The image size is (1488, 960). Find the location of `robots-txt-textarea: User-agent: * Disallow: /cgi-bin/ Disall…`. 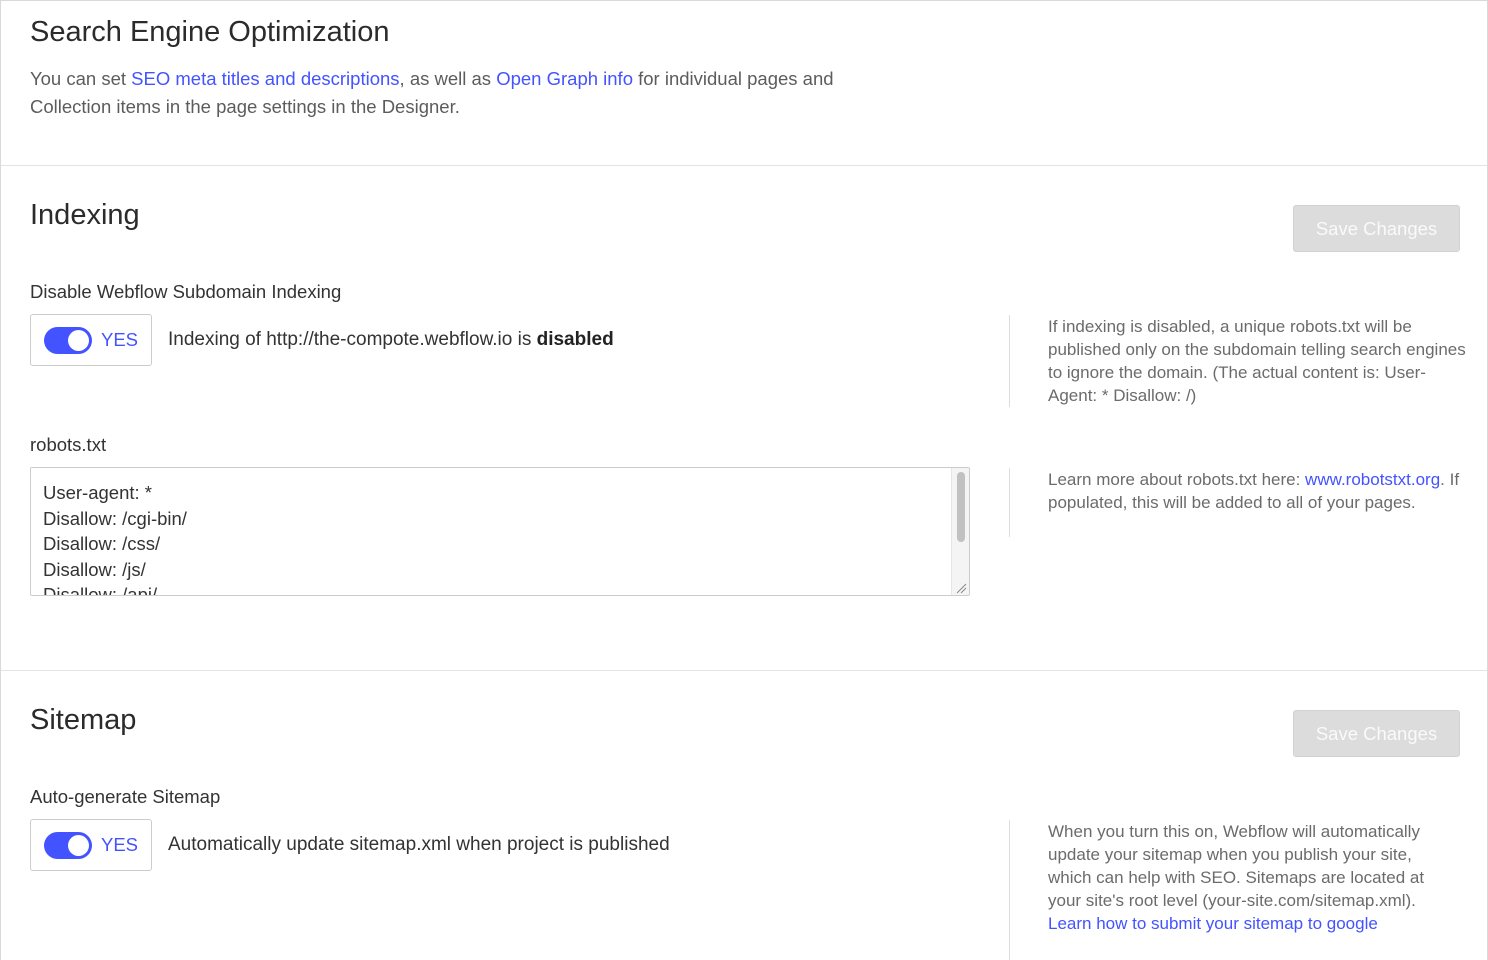

robots-txt-textarea: User-agent: * Disallow: /cgi-bin/ Disall… is located at coordinates (491, 531).